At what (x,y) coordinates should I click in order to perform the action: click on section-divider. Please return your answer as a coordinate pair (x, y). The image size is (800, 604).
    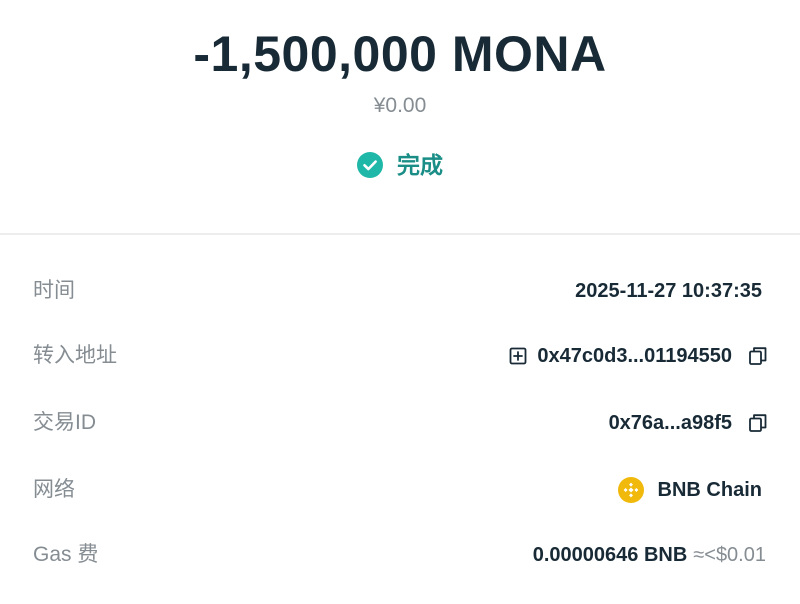
    Looking at the image, I should click on (400, 234).